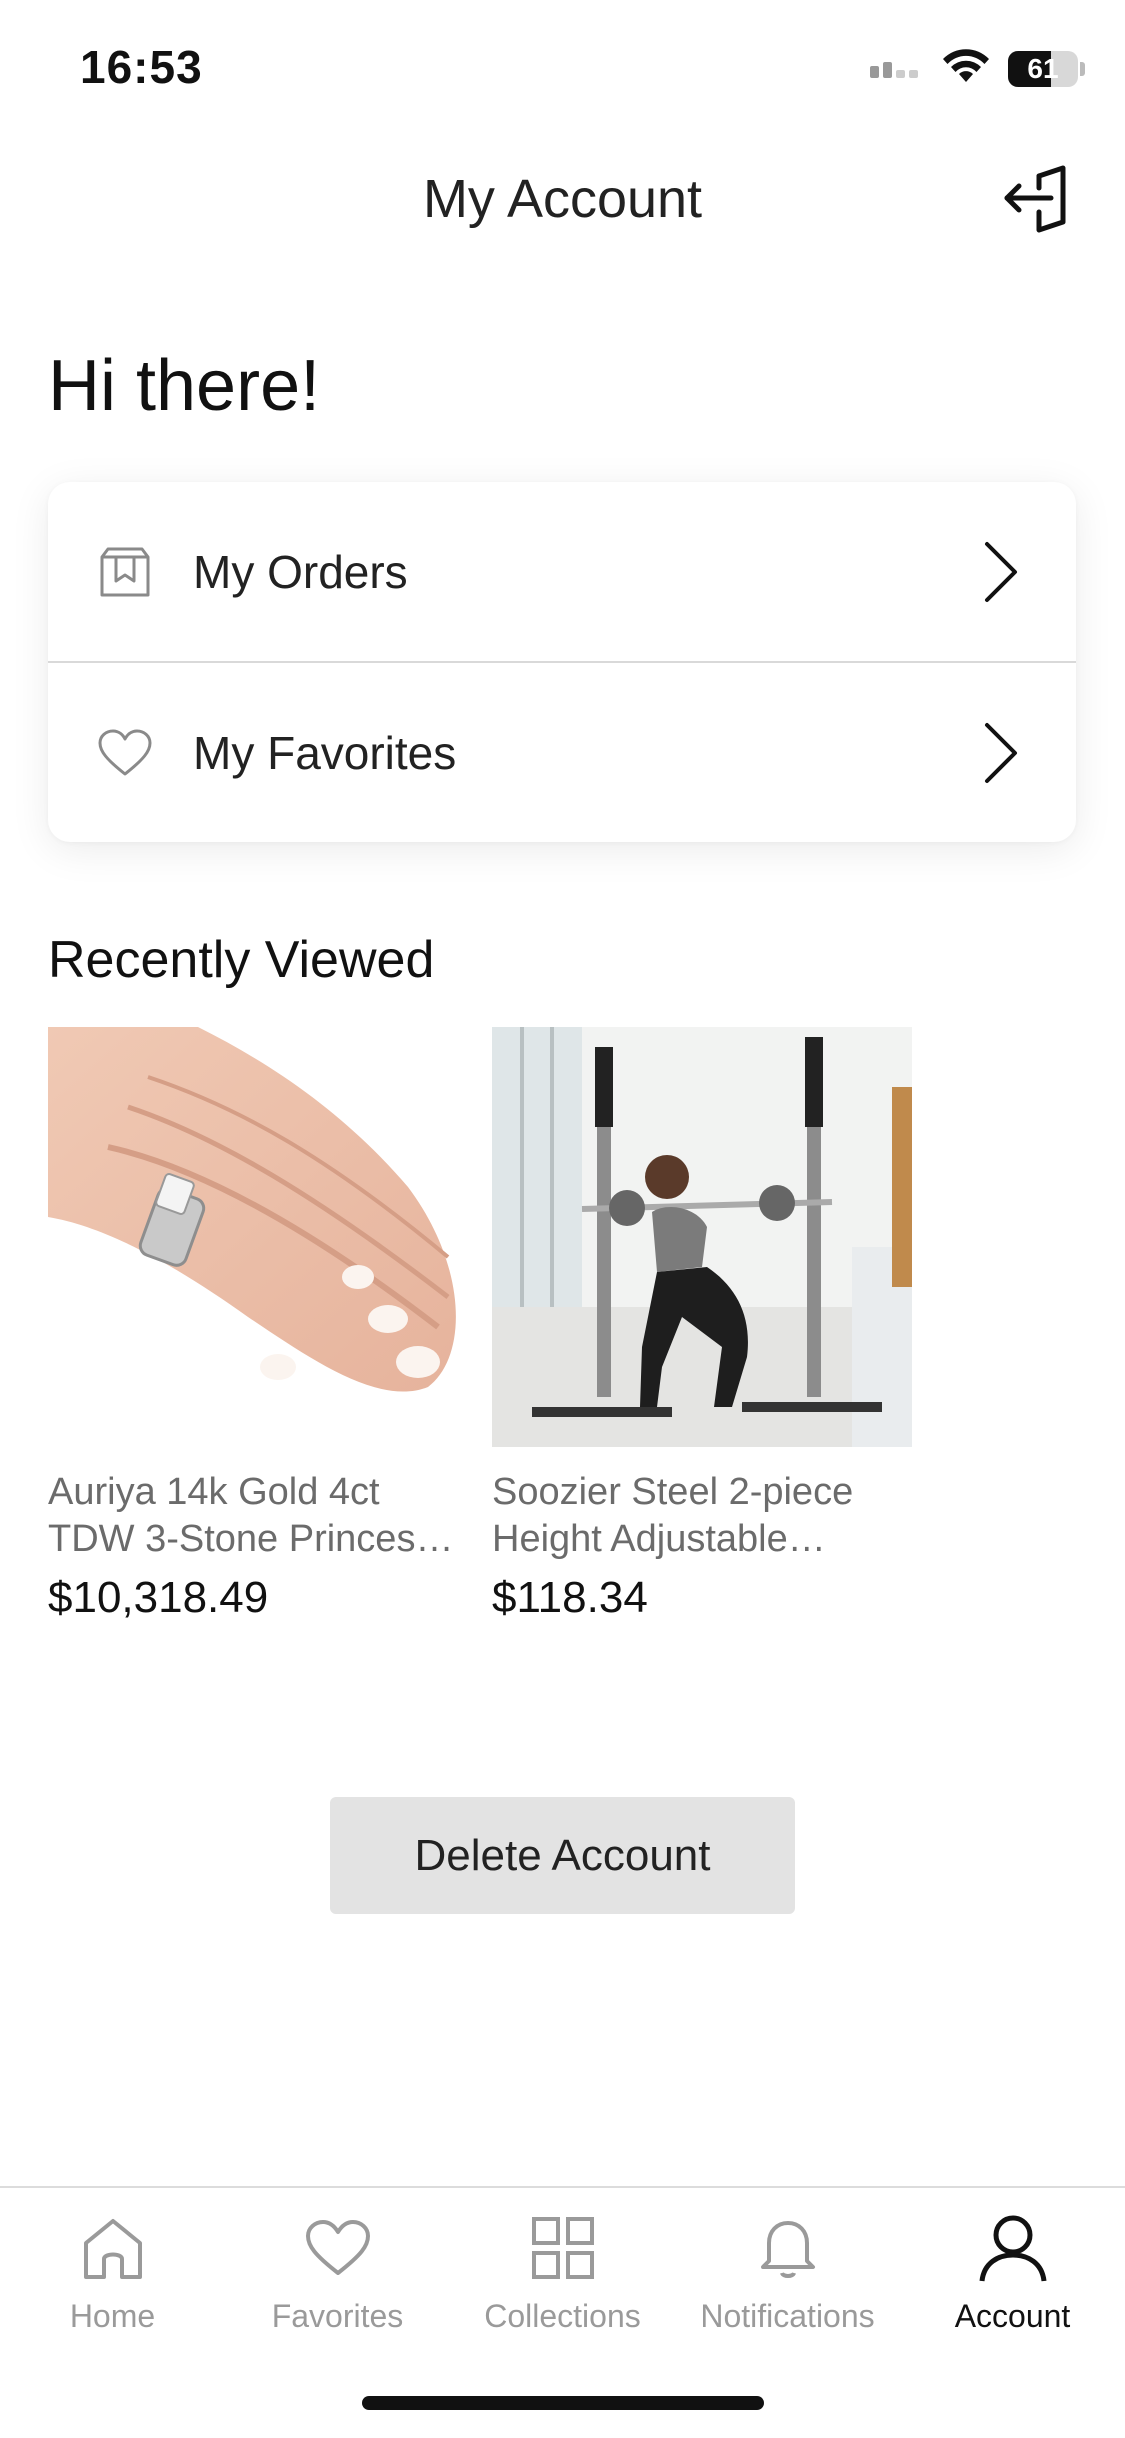 The height and width of the screenshot is (2438, 1125). I want to click on person-icon, so click(1013, 2248).